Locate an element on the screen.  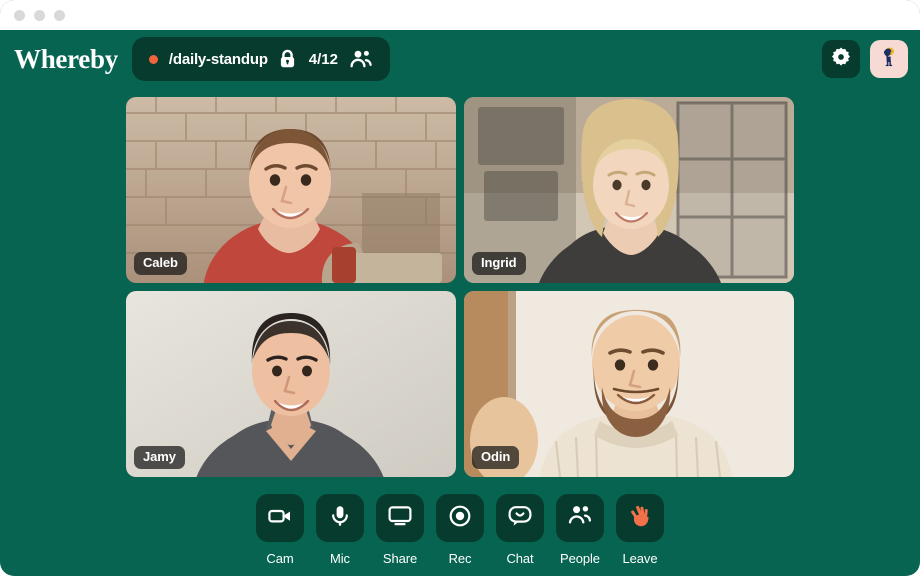
brand-logo: Whereby is located at coordinates (66, 58).